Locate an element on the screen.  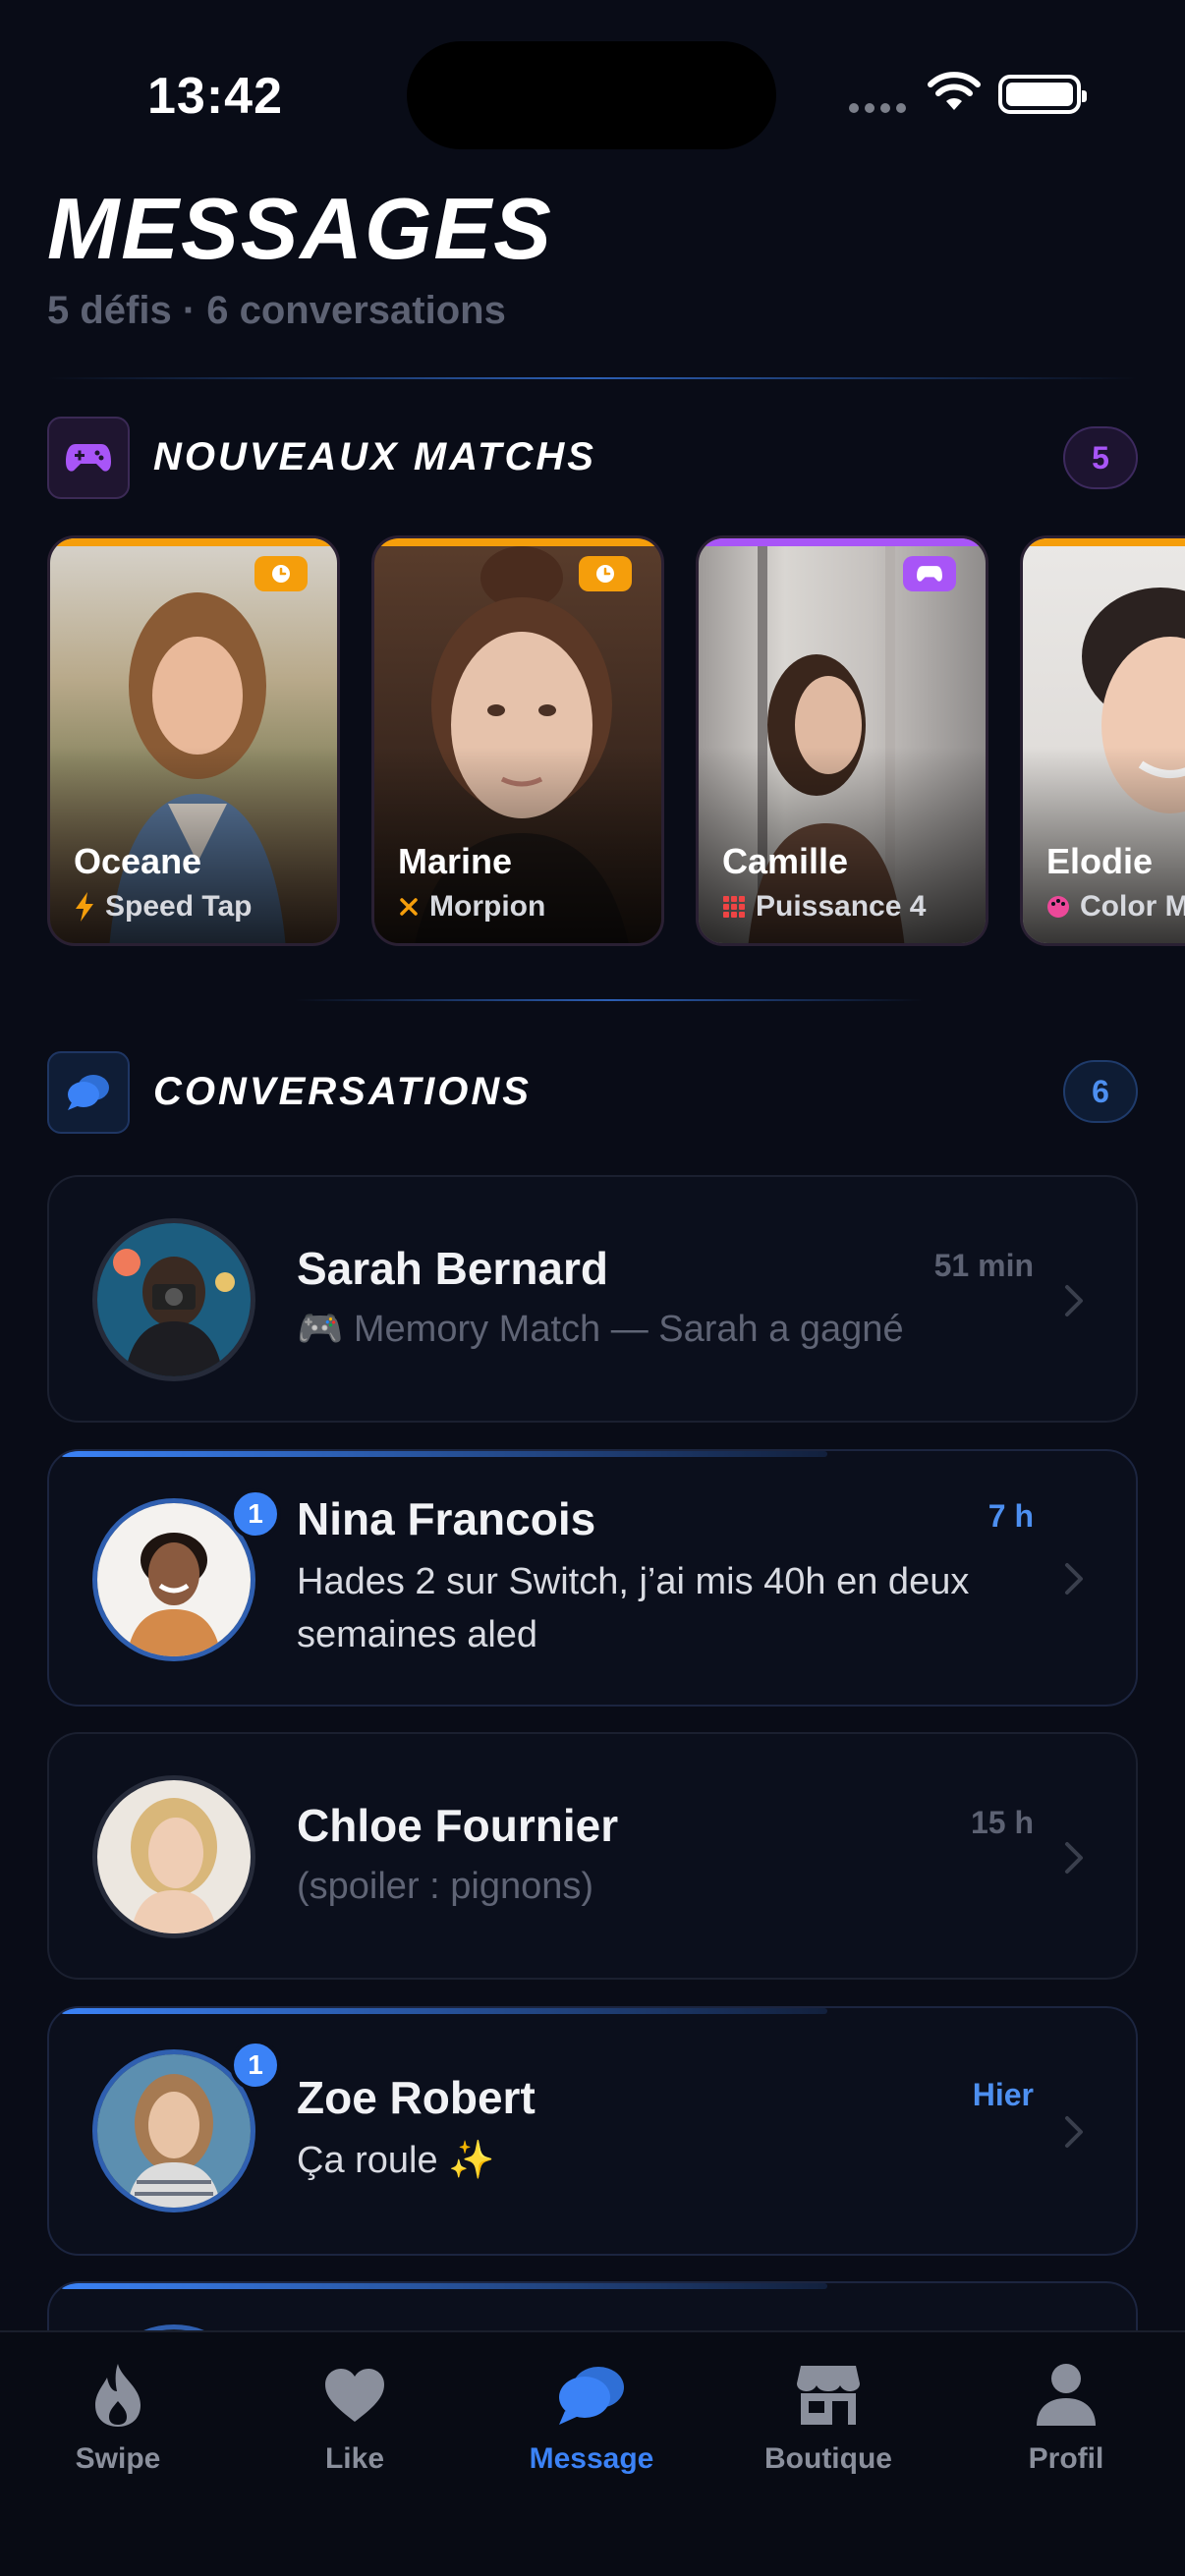
match-card: Oceane Speed Tap is located at coordinates (194, 740).